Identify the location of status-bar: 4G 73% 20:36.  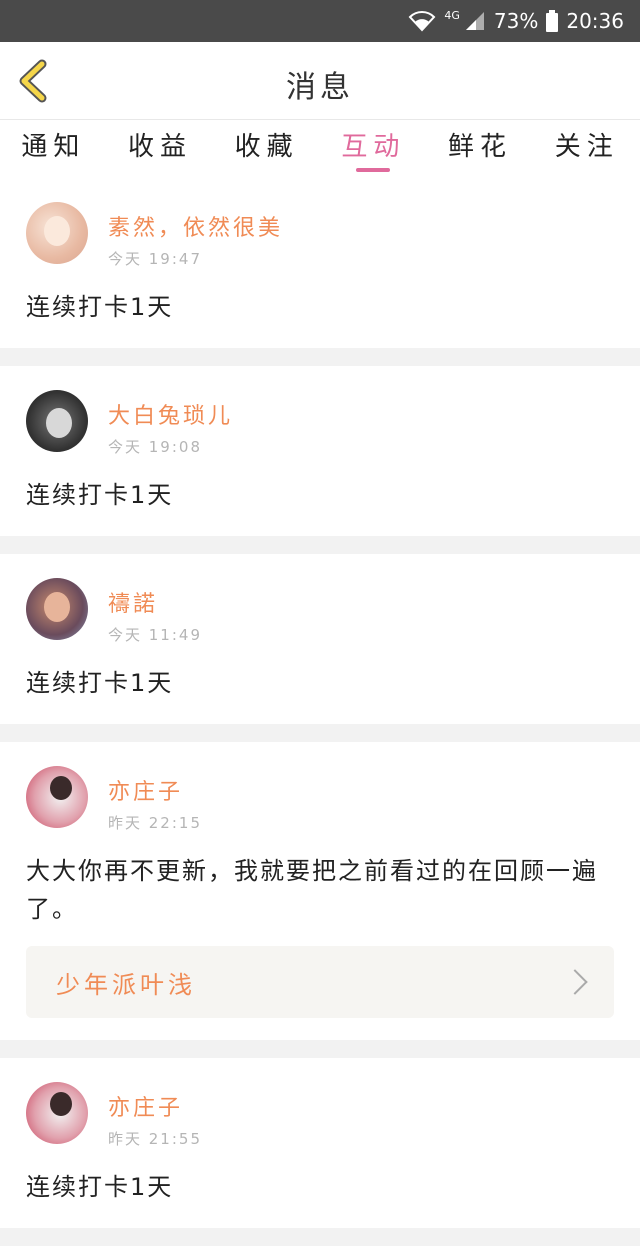
(320, 21).